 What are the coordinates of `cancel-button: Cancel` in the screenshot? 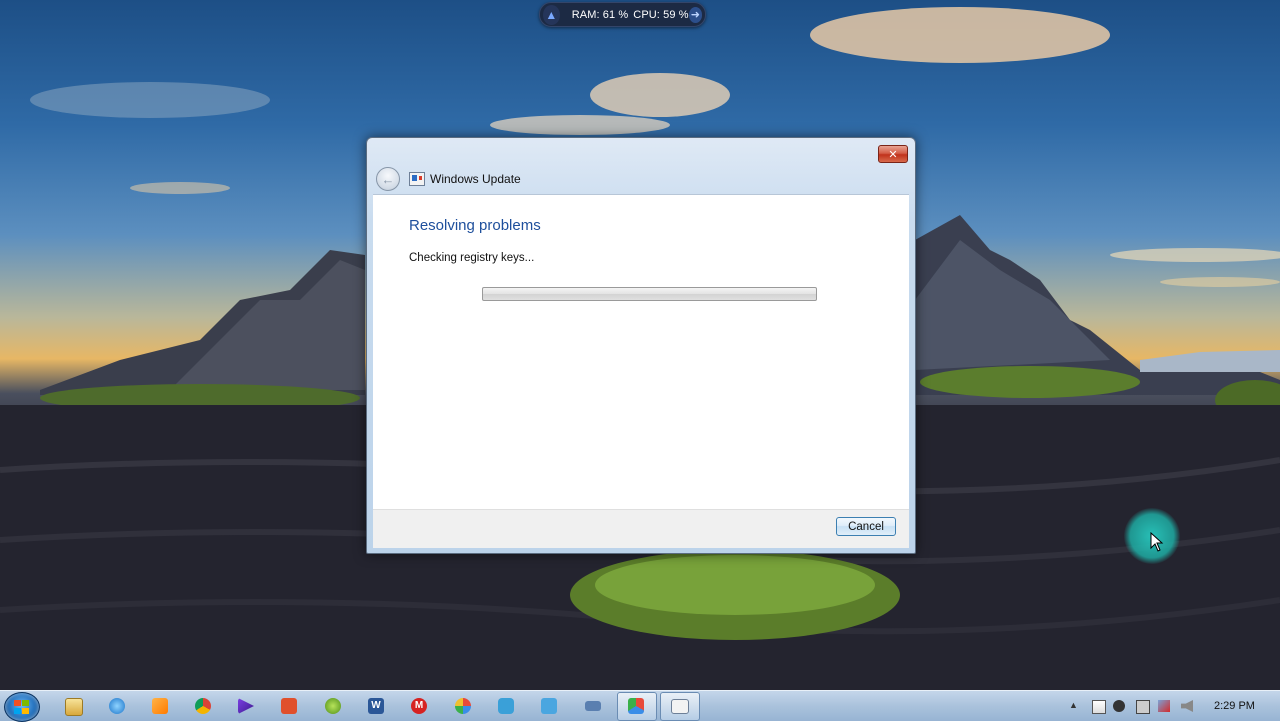 It's located at (866, 526).